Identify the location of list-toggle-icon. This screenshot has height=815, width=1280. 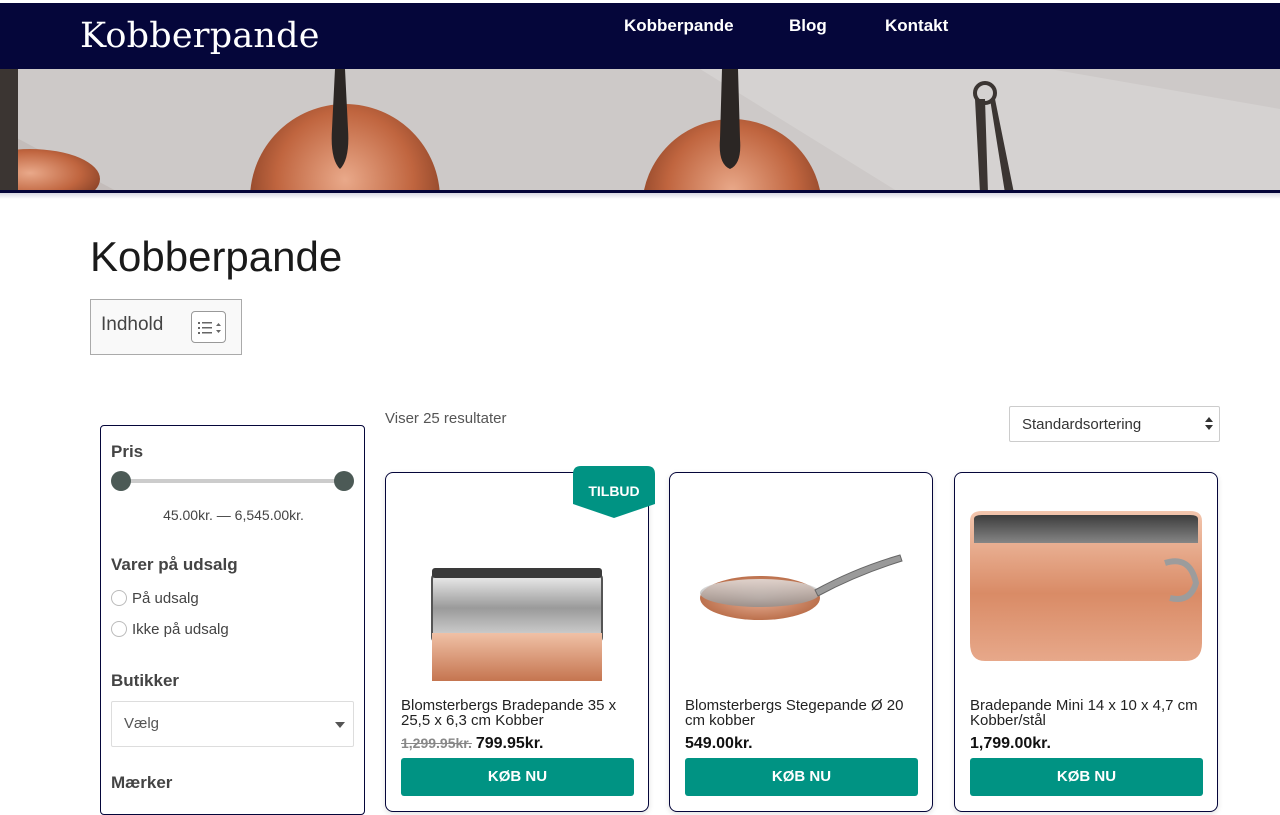
(209, 328).